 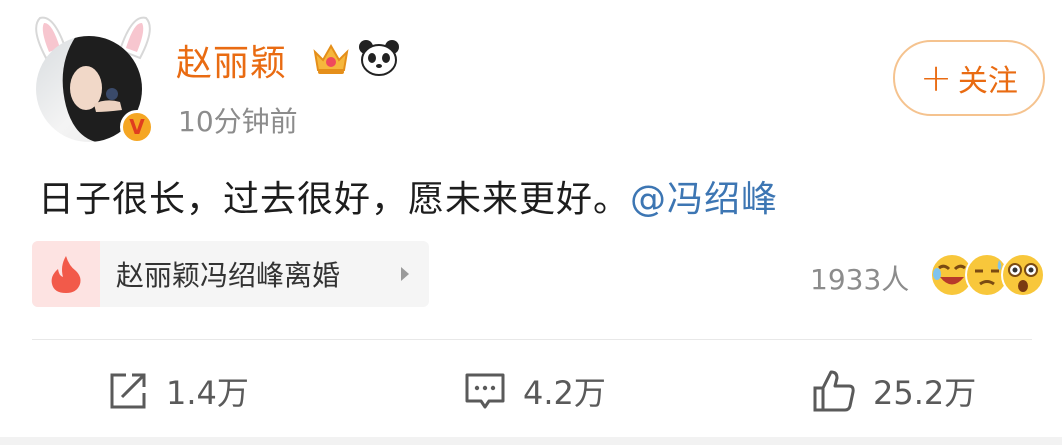 What do you see at coordinates (532, 339) in the screenshot?
I see `divider` at bounding box center [532, 339].